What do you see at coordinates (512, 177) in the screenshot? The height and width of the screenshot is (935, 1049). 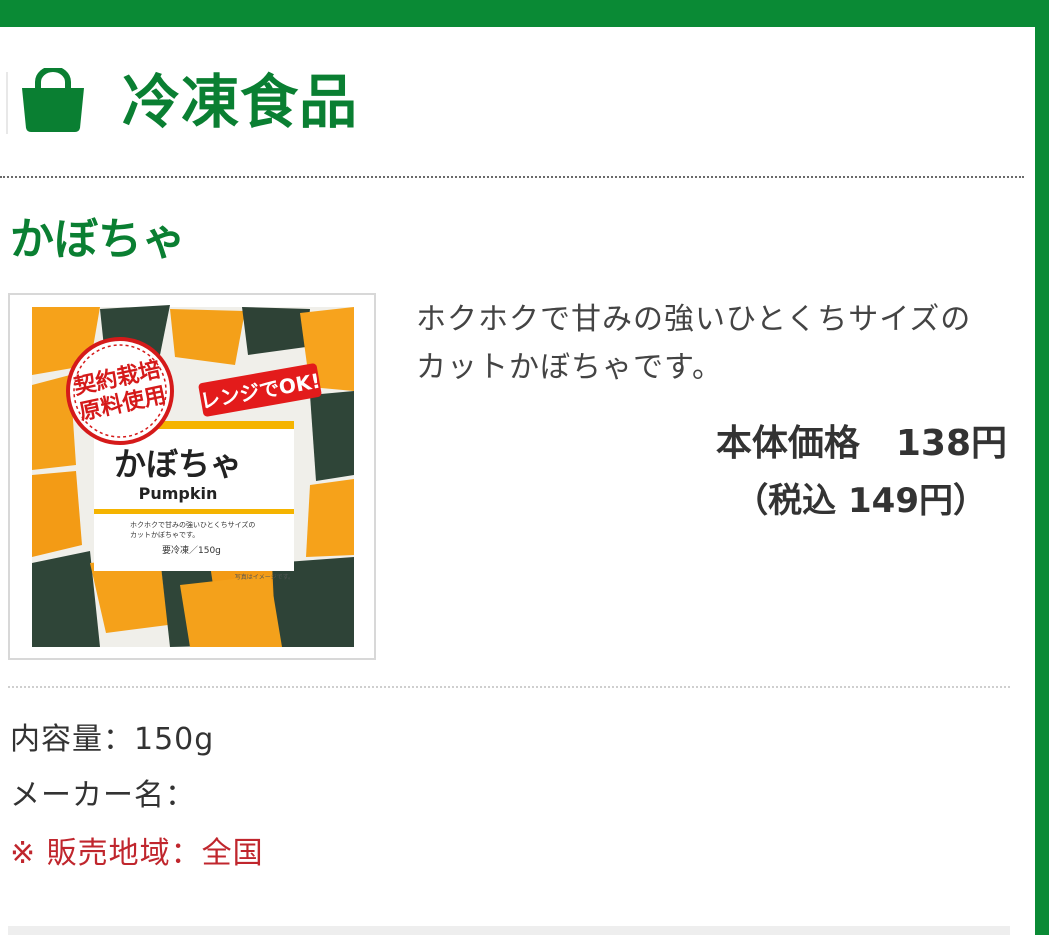 I see `header-divider` at bounding box center [512, 177].